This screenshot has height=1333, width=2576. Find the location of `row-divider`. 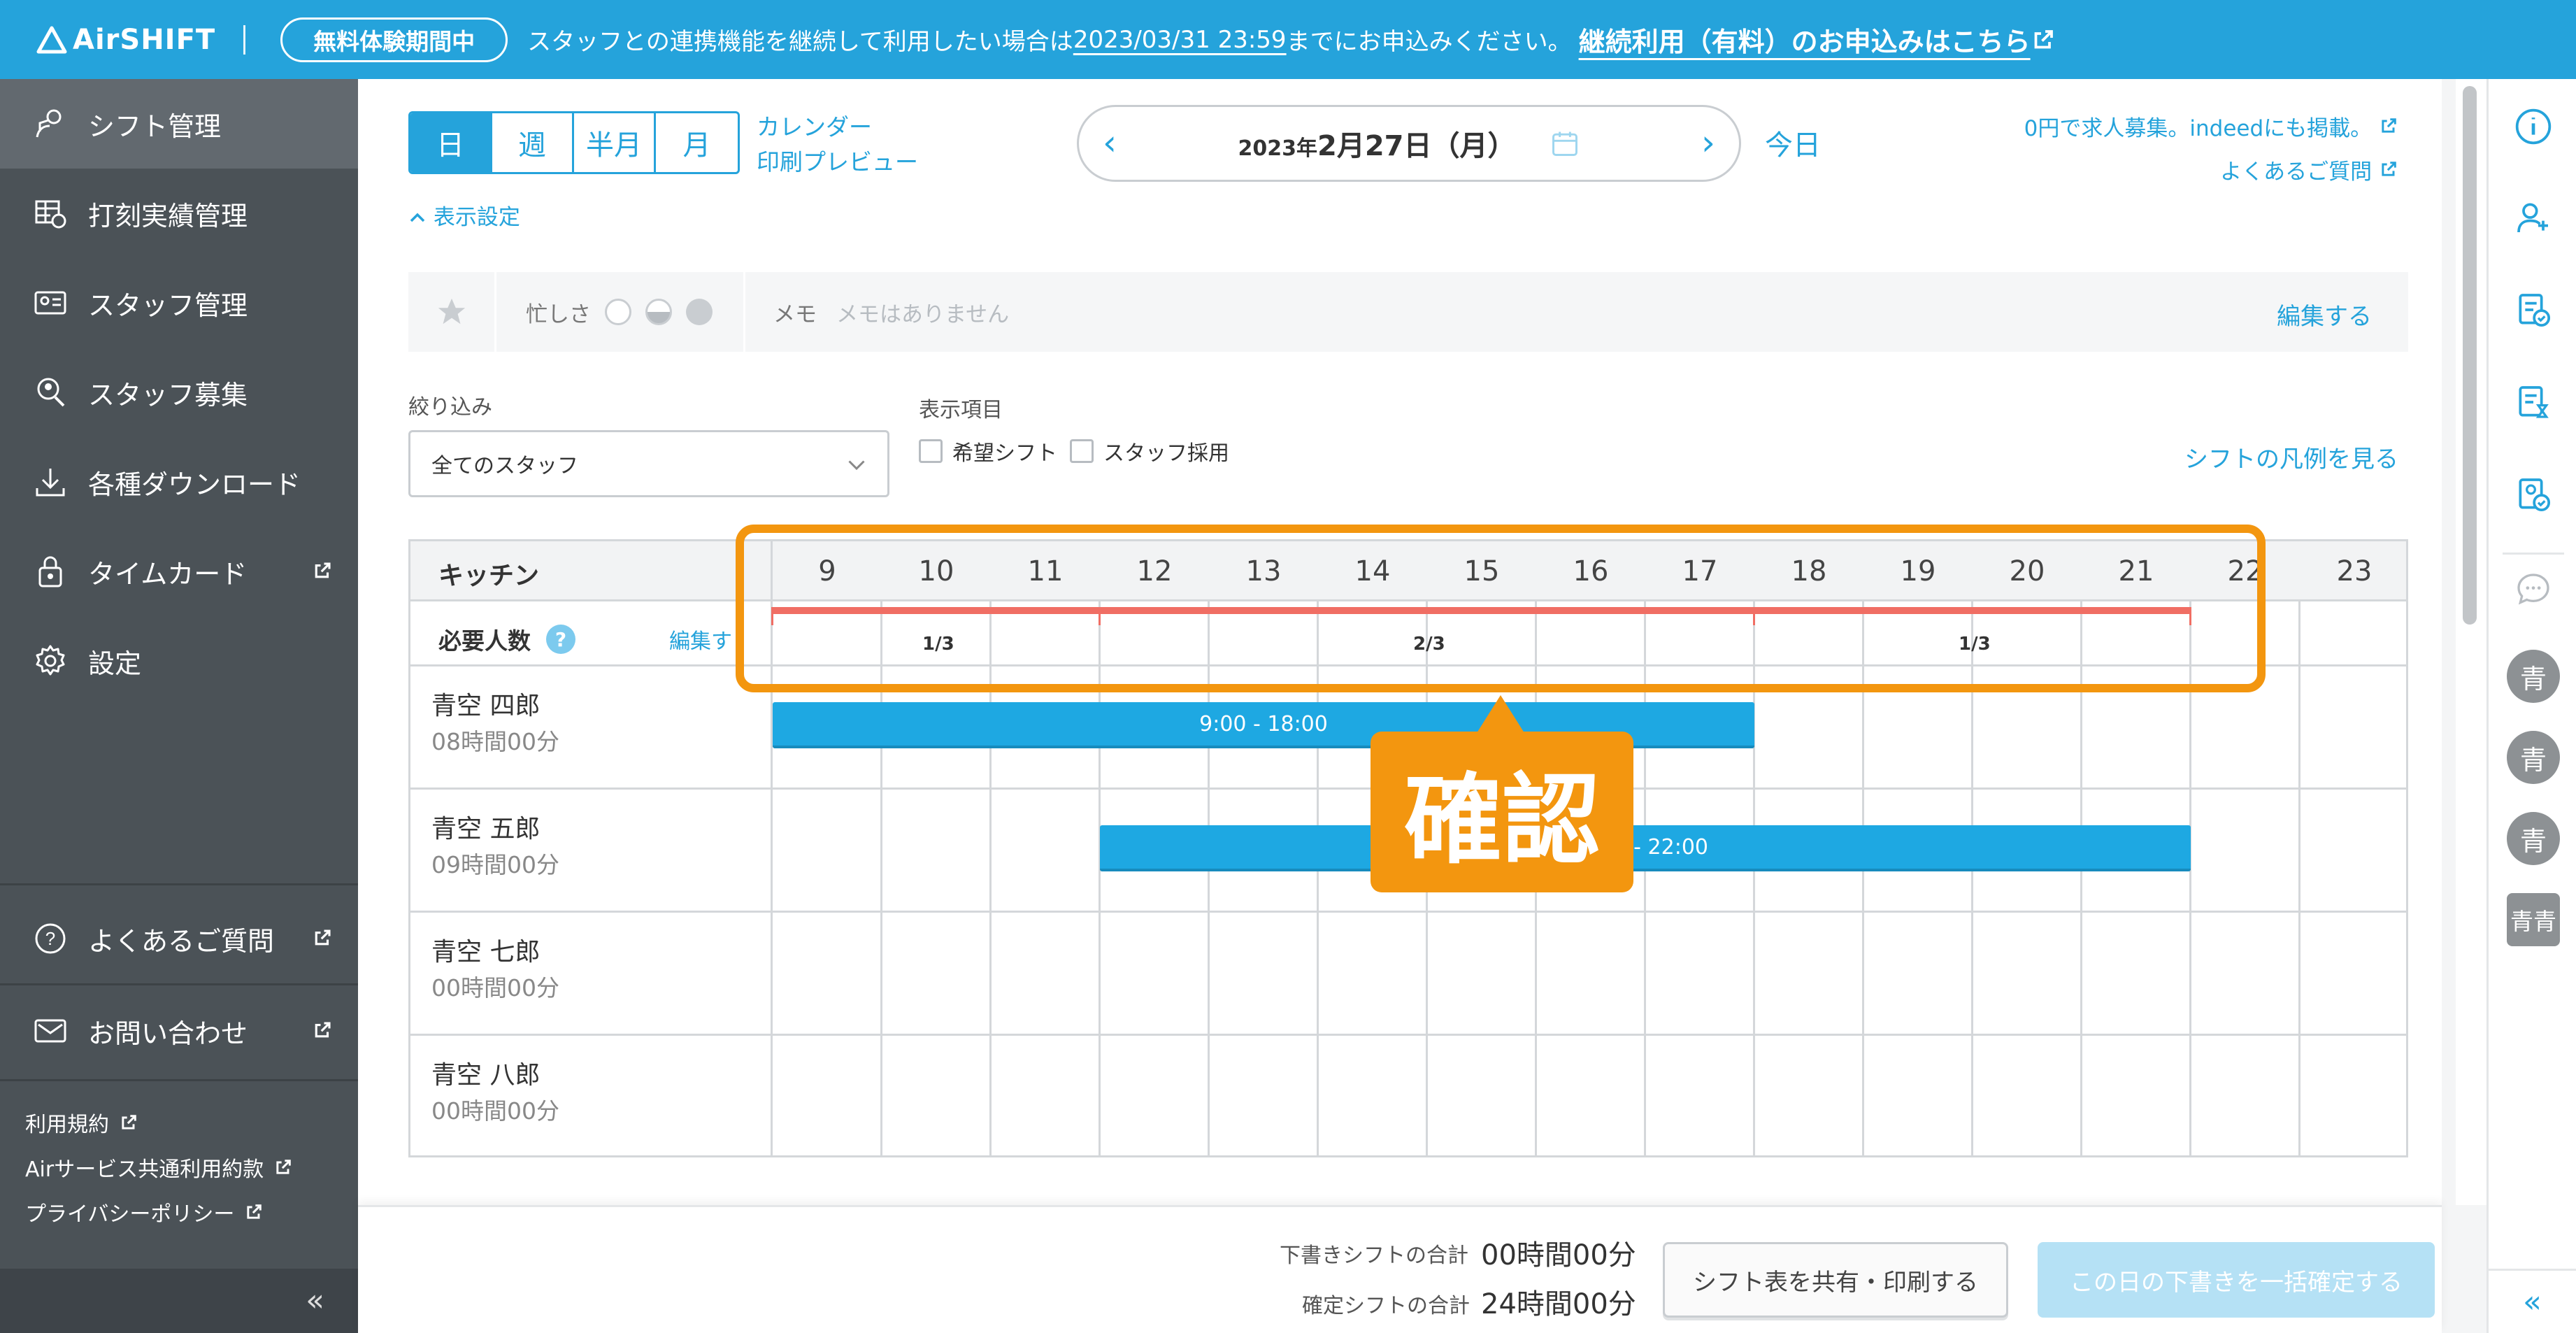

row-divider is located at coordinates (1408, 912).